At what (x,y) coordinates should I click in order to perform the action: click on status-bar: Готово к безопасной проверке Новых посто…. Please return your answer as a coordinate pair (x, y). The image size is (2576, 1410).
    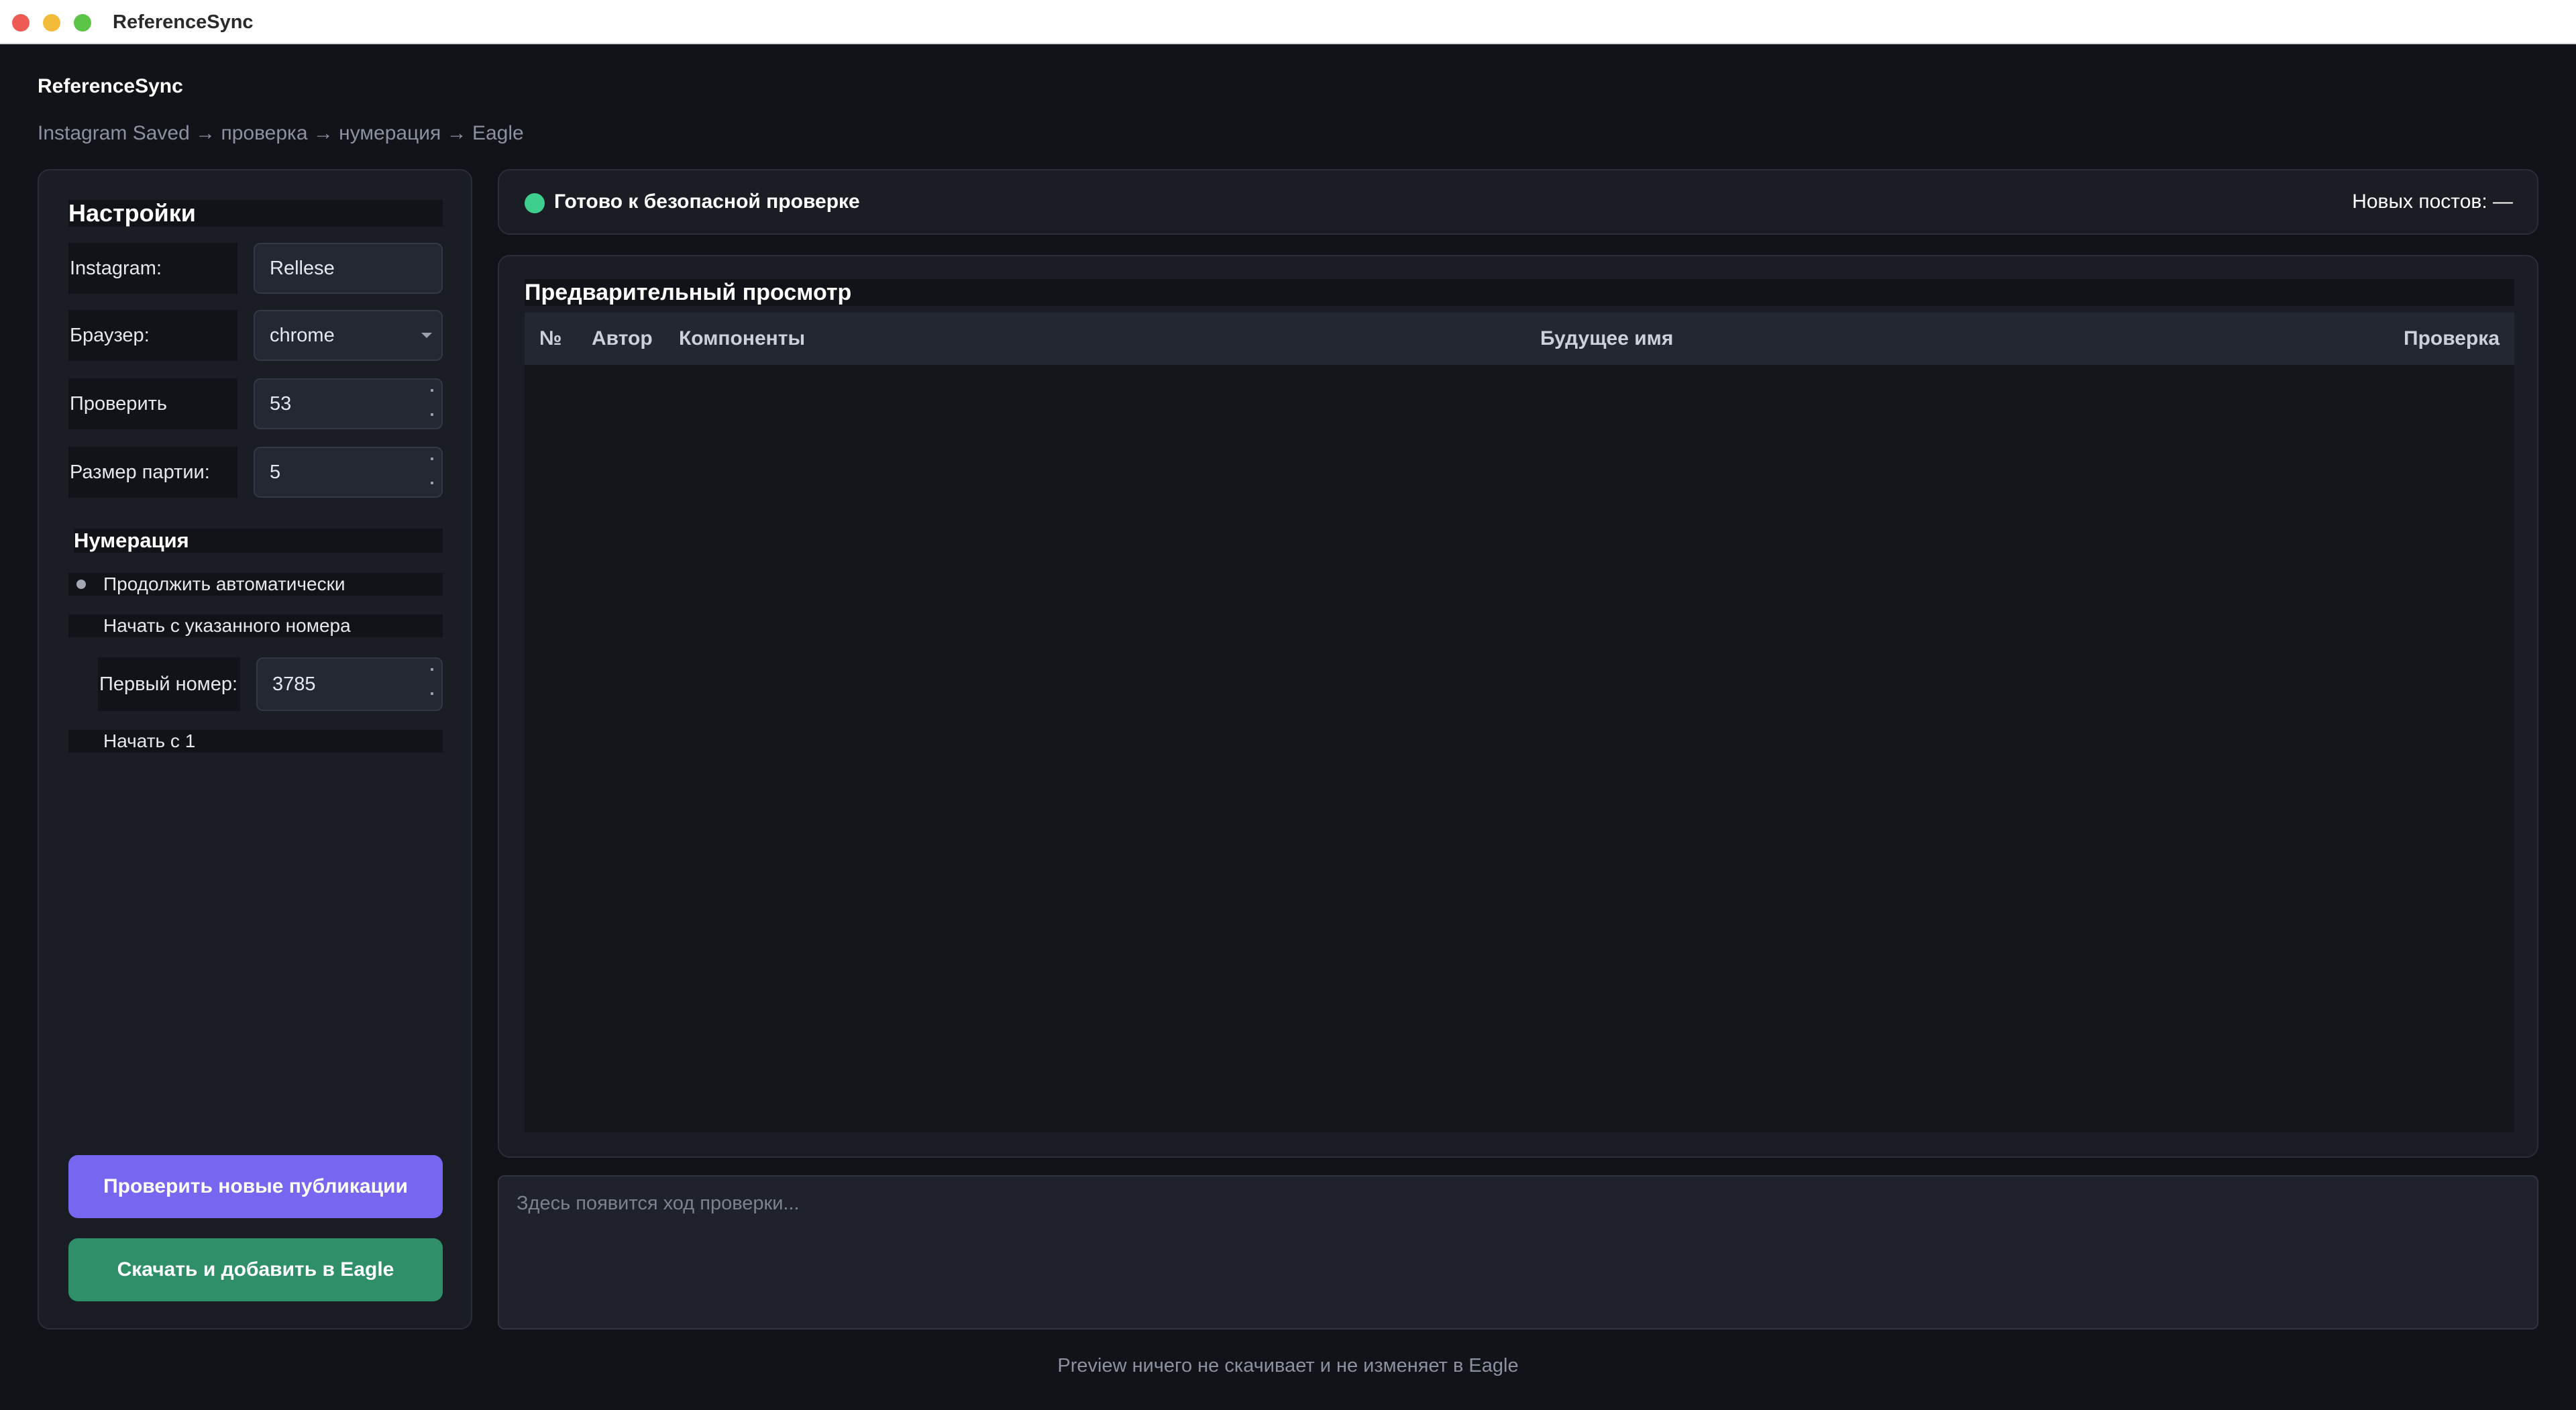
    Looking at the image, I should click on (1518, 202).